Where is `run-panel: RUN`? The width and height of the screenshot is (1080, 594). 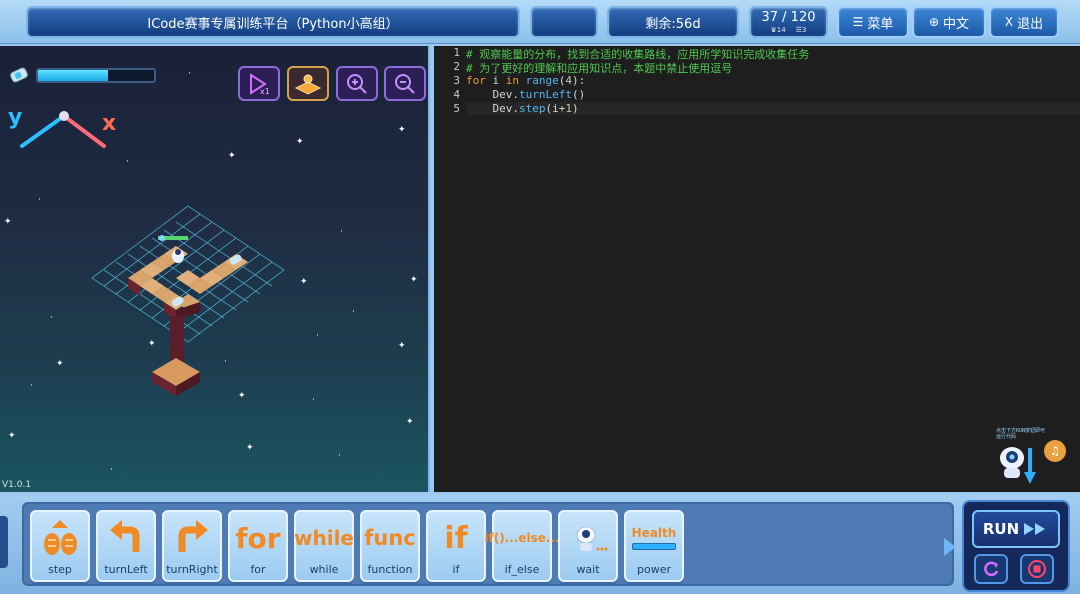 run-panel: RUN is located at coordinates (1016, 546).